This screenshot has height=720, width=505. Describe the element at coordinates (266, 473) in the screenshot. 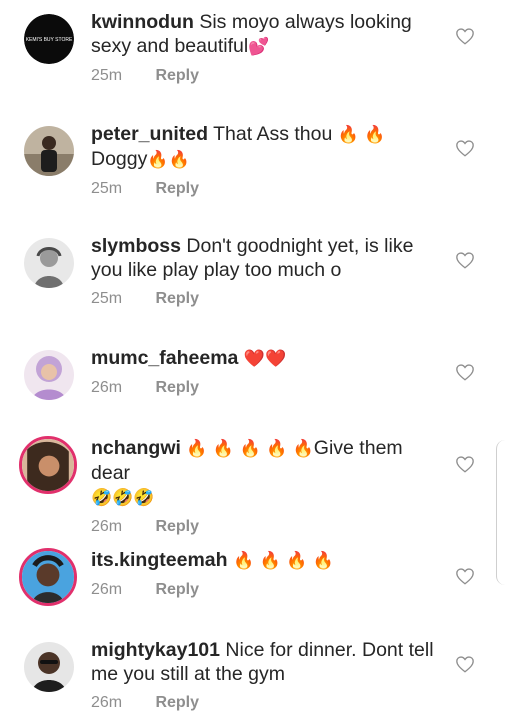

I see `comment-text: nchangwi 🔥 🔥 🔥 🔥 🔥Give them dear 🤣🤣🤣` at that location.